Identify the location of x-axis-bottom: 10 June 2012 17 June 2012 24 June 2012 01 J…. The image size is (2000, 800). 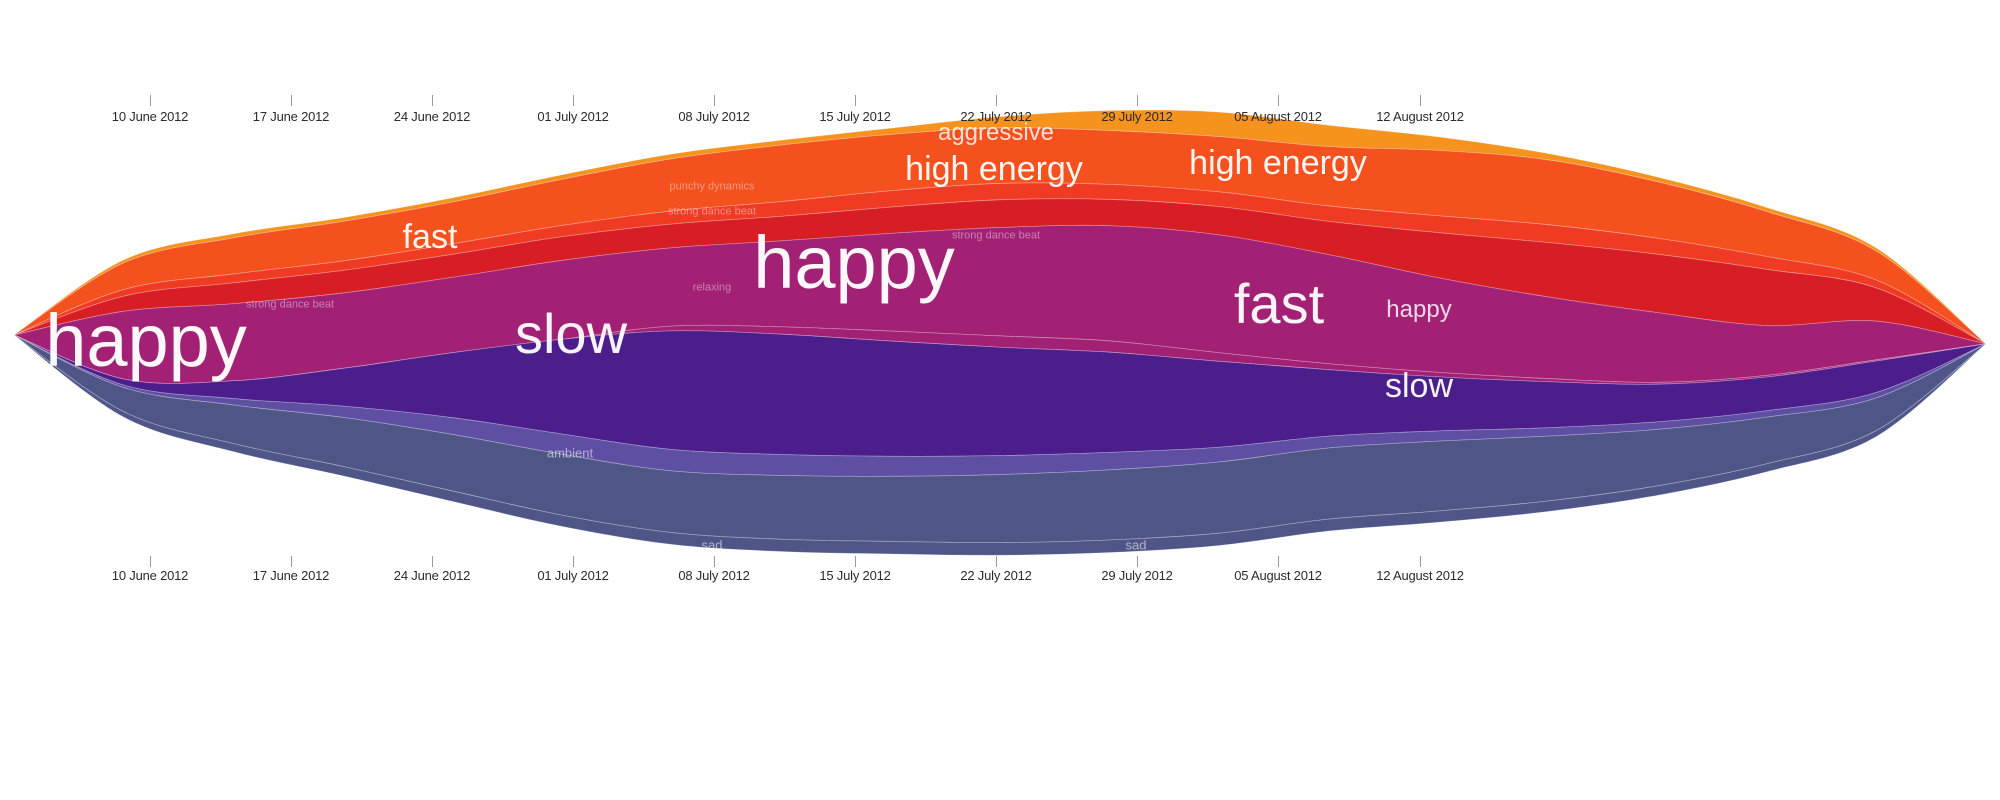
(1000, 571).